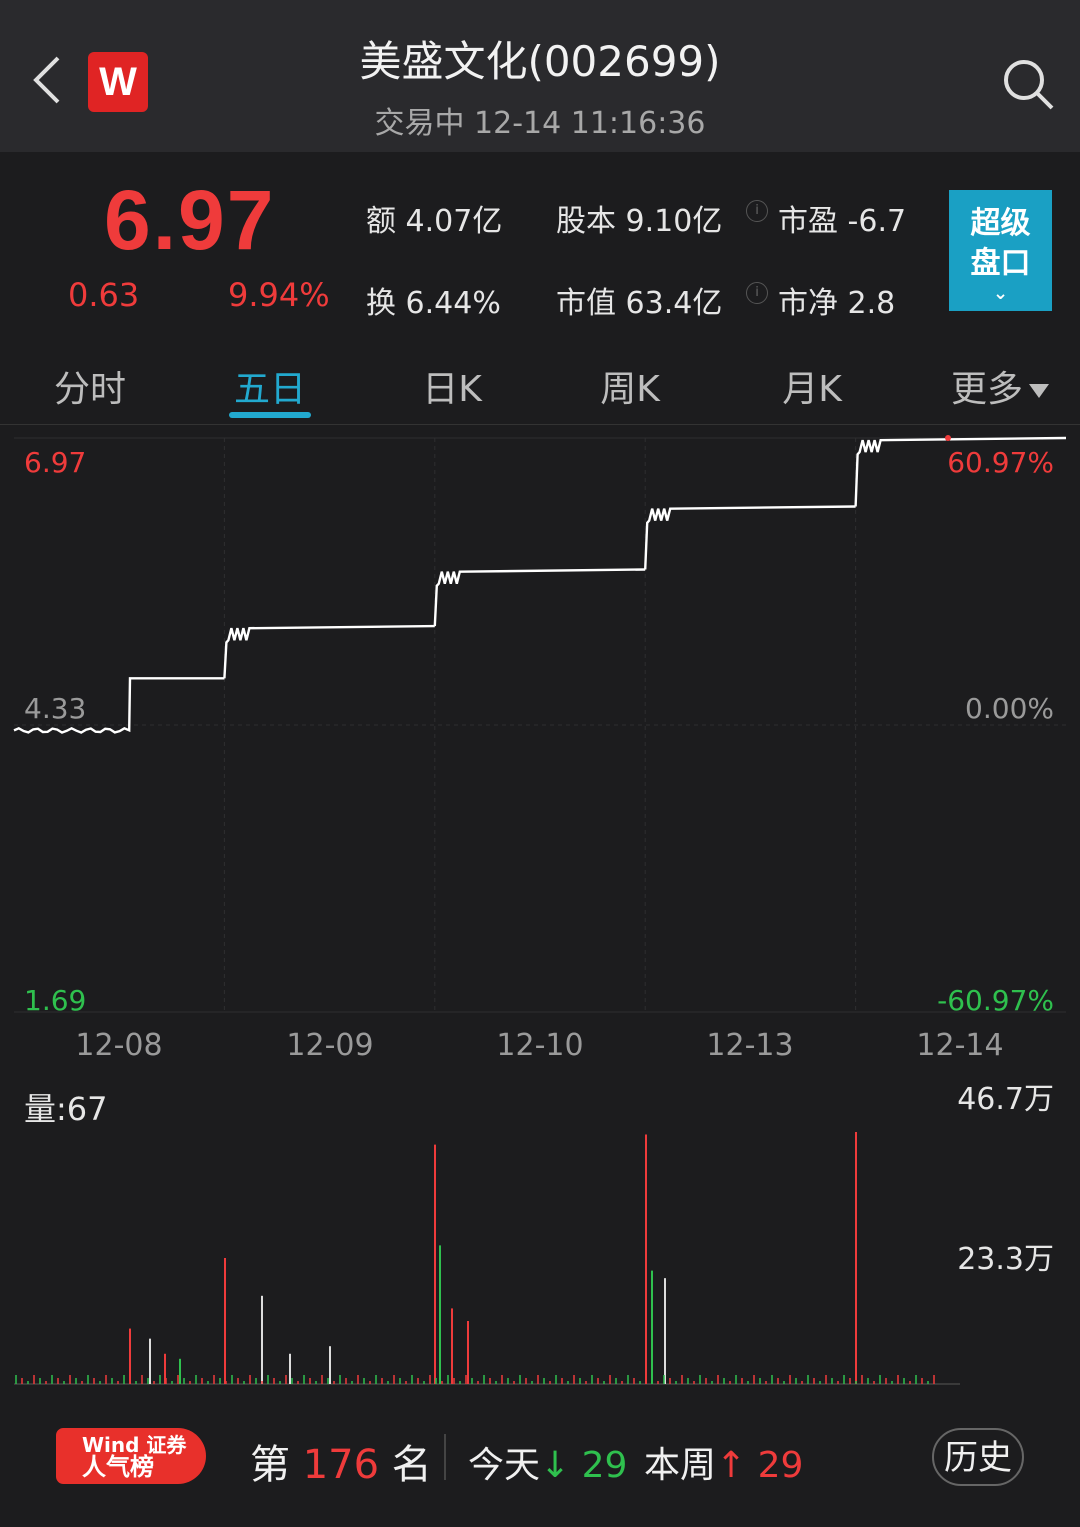  What do you see at coordinates (1000, 223) in the screenshot?
I see `super-button-line1: 超级` at bounding box center [1000, 223].